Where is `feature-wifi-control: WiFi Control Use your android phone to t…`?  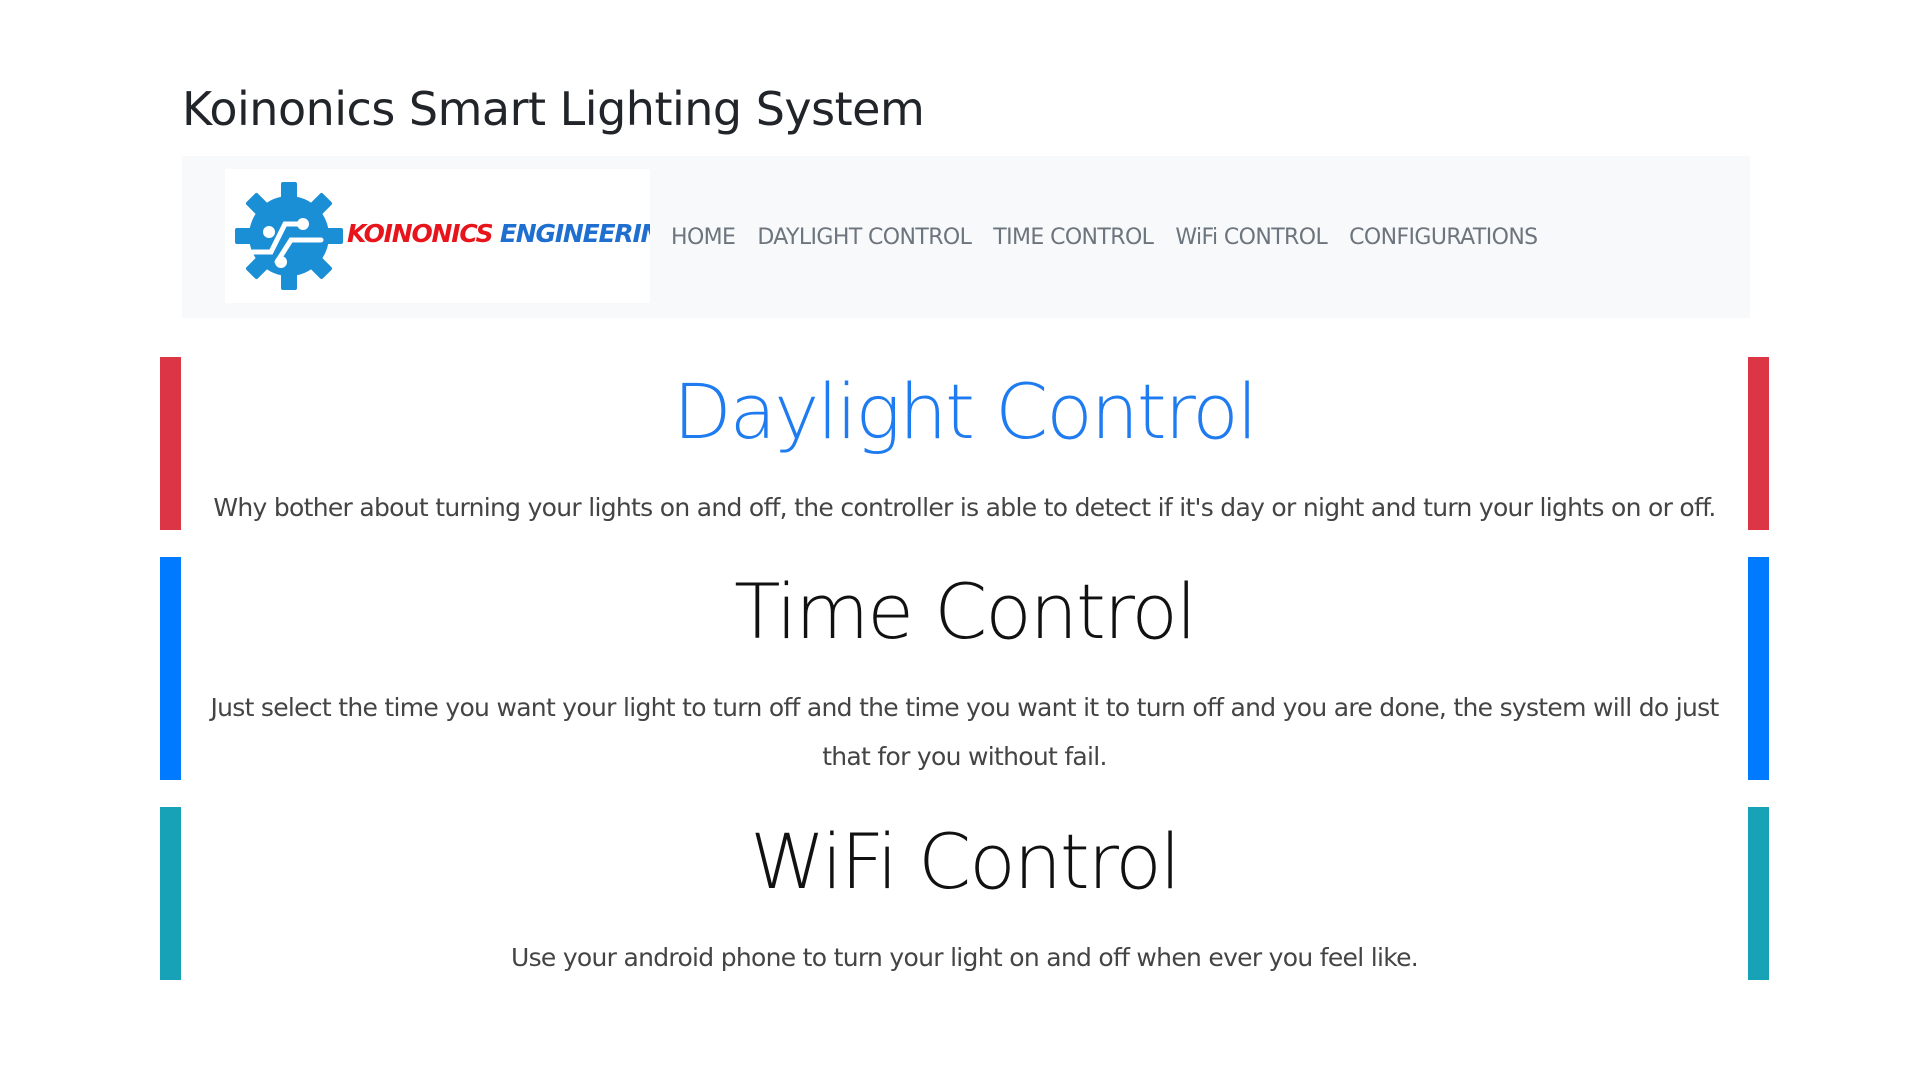 feature-wifi-control: WiFi Control Use your android phone to t… is located at coordinates (964, 893).